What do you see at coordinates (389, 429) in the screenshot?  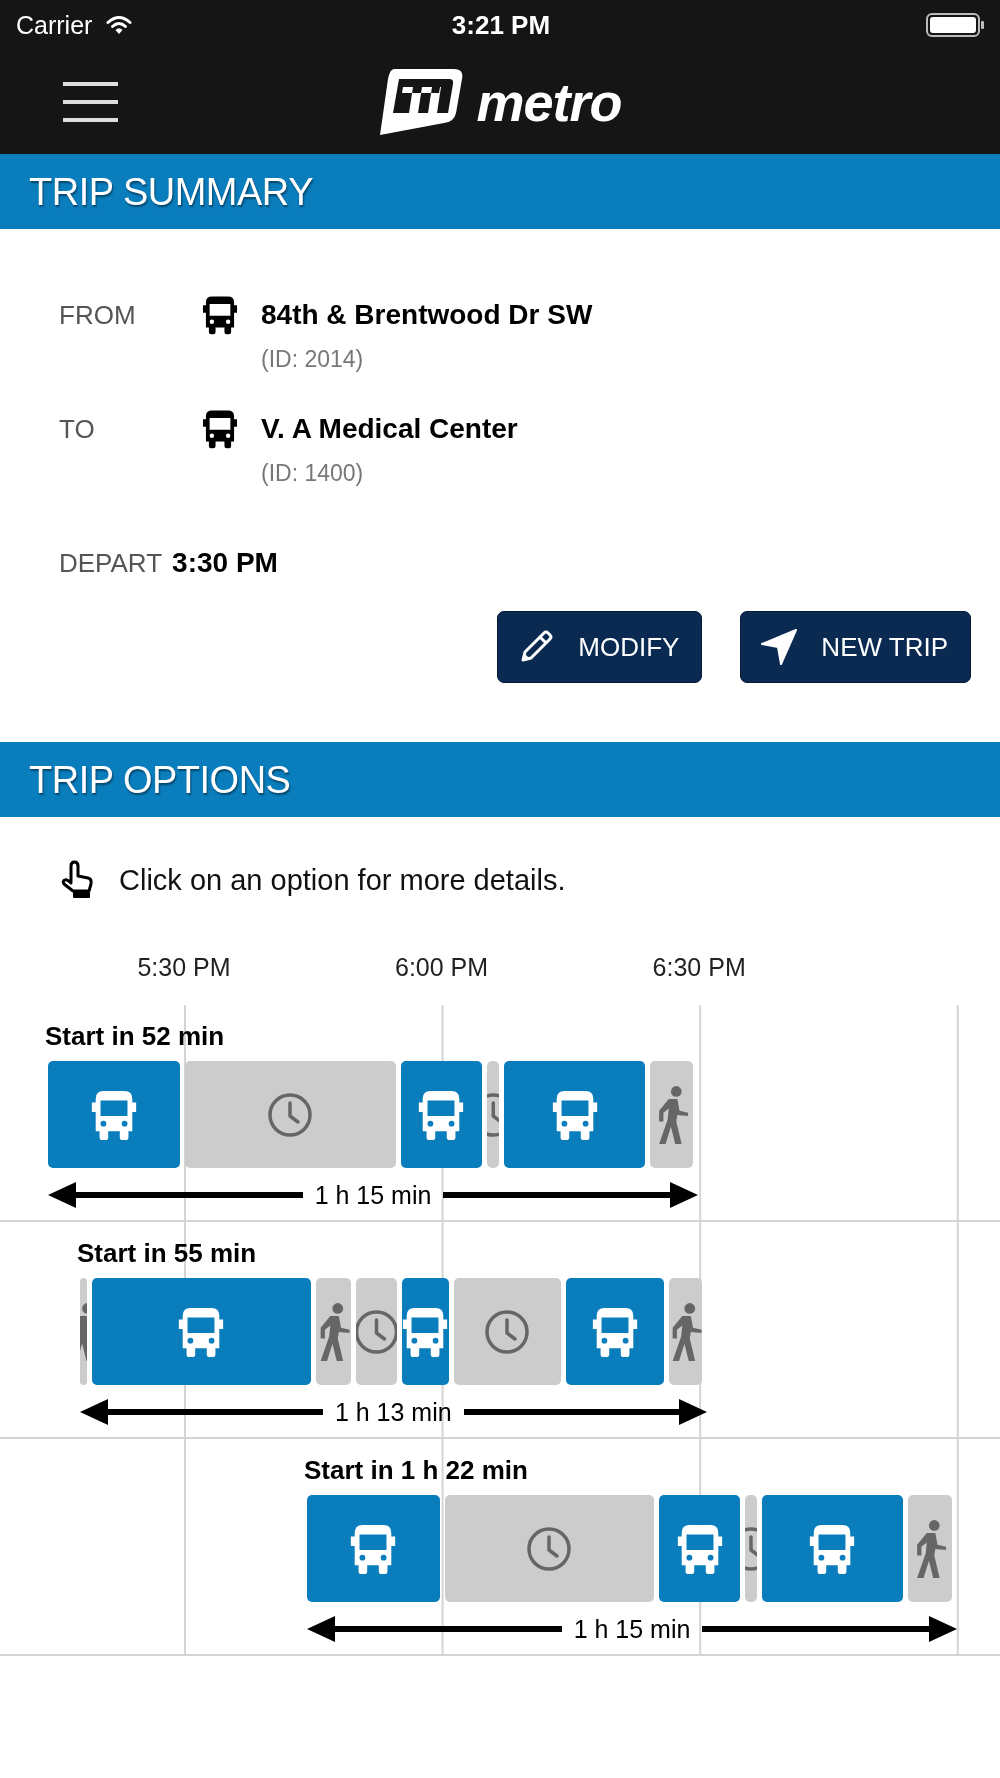 I see `stop-name: V. A Medical Center` at bounding box center [389, 429].